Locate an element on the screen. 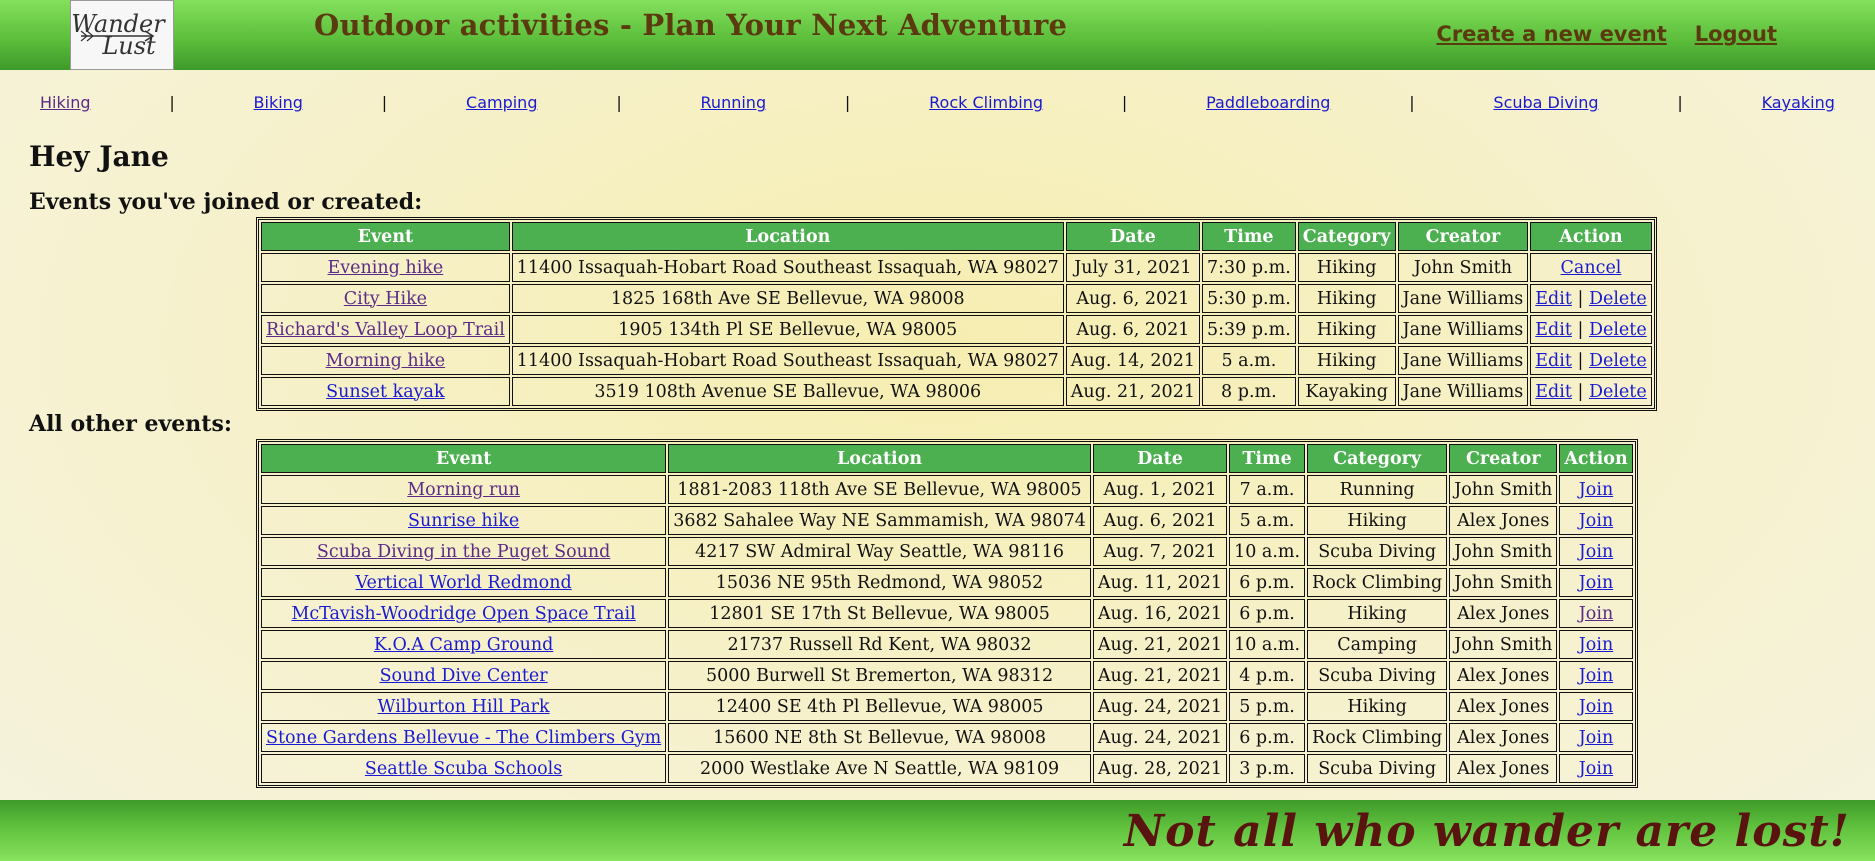 Image resolution: width=1875 pixels, height=861 pixels. event-link: Morning run is located at coordinates (463, 490).